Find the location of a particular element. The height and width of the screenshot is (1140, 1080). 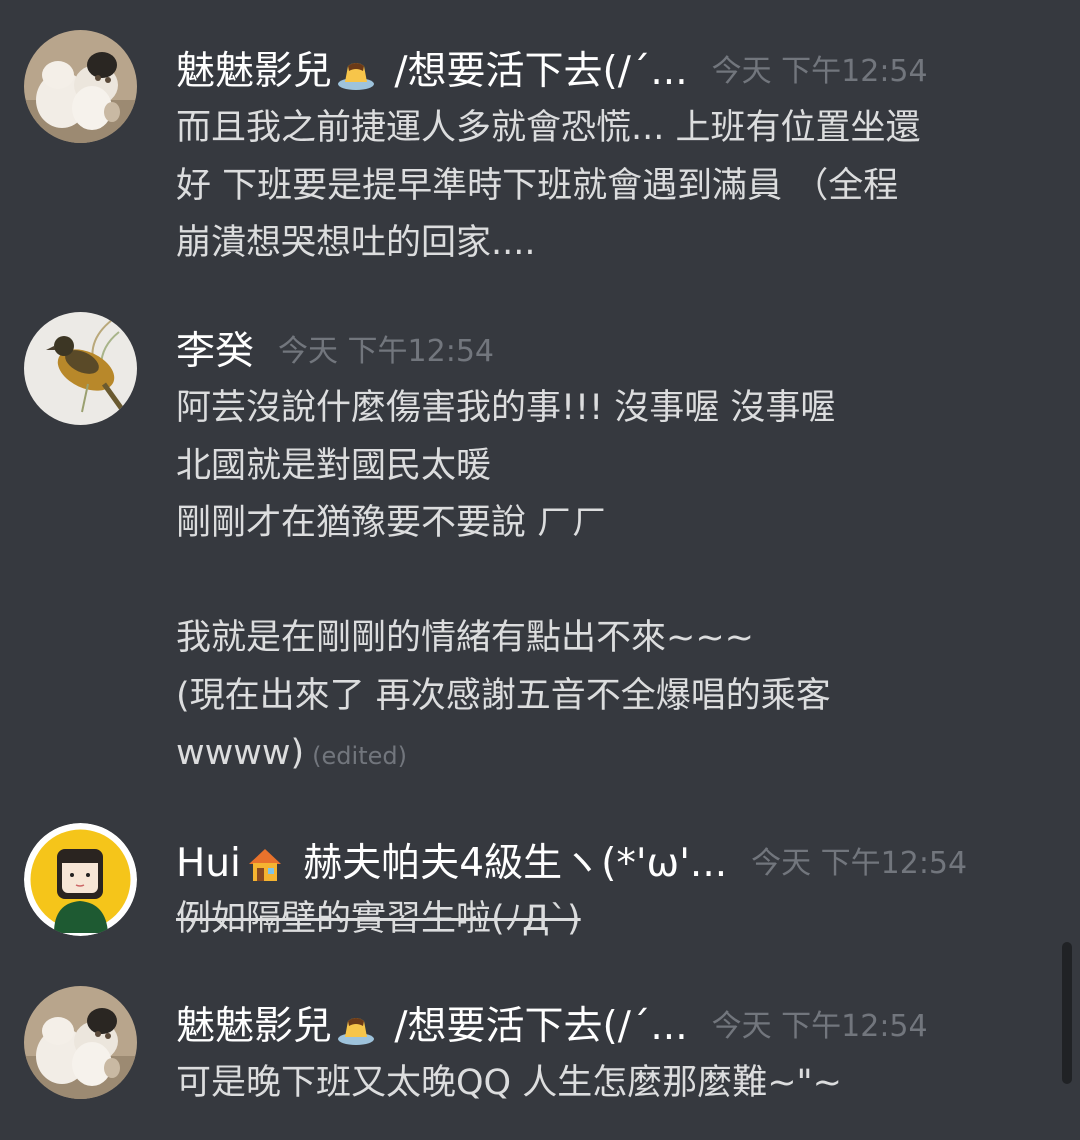

house-icon is located at coordinates (264, 864).